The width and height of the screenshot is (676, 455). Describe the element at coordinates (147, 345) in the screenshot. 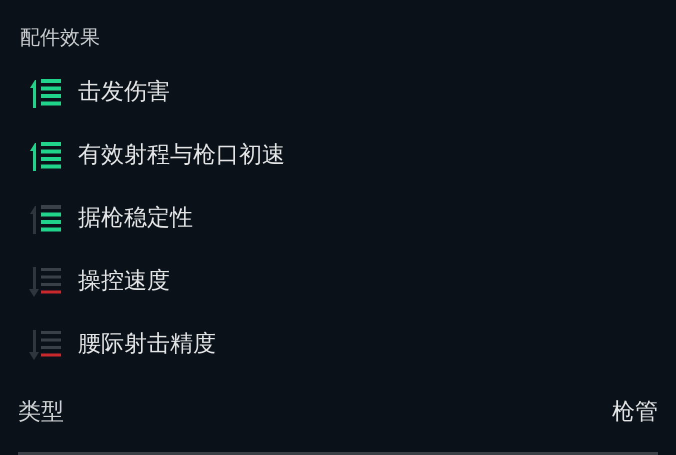

I see `effect-label: 腰际射击精度` at that location.